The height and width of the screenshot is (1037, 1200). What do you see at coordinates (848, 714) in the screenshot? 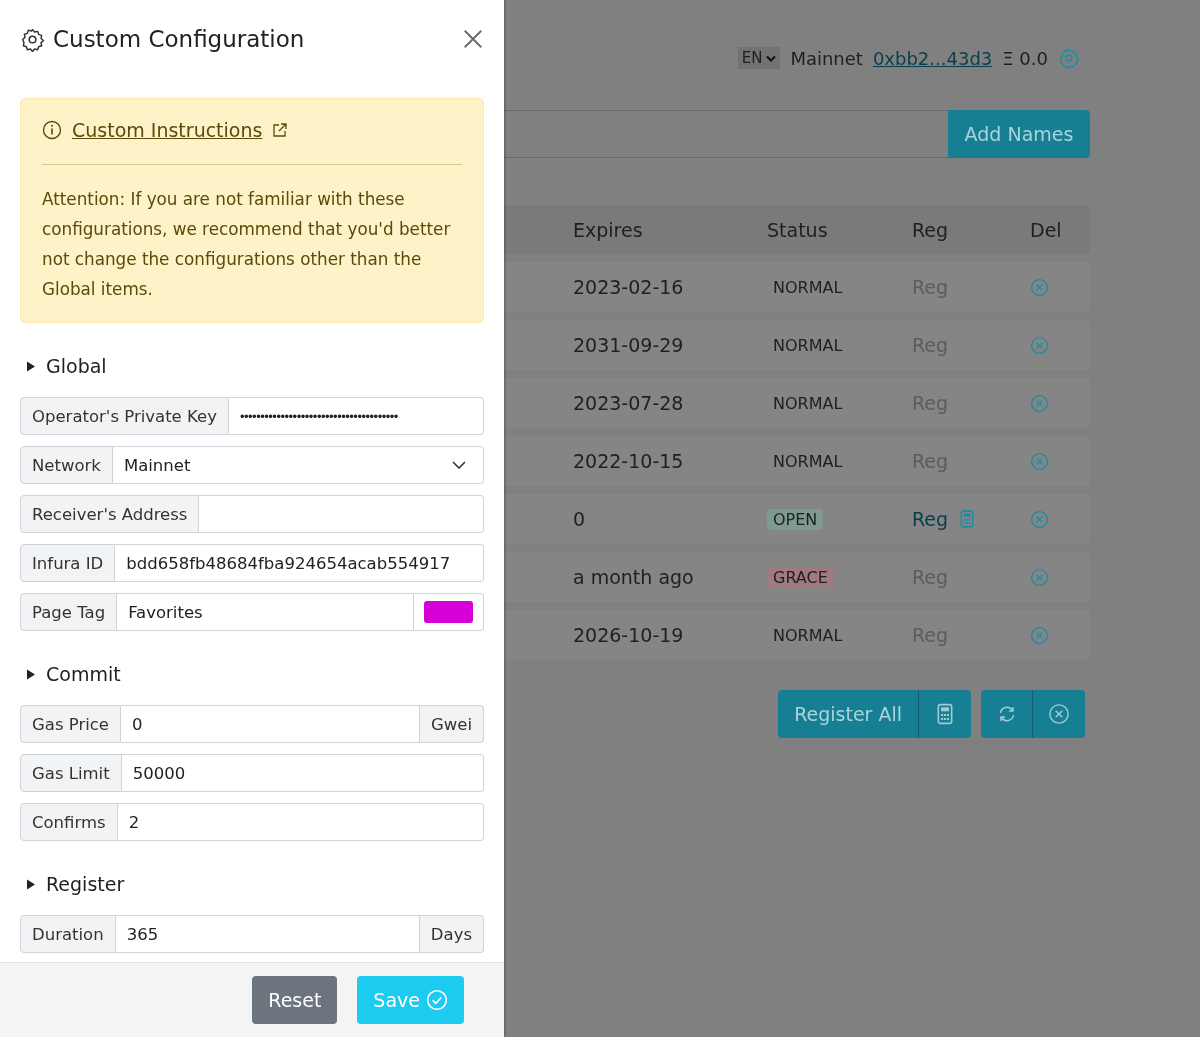
I see `register-all-button: Register All` at bounding box center [848, 714].